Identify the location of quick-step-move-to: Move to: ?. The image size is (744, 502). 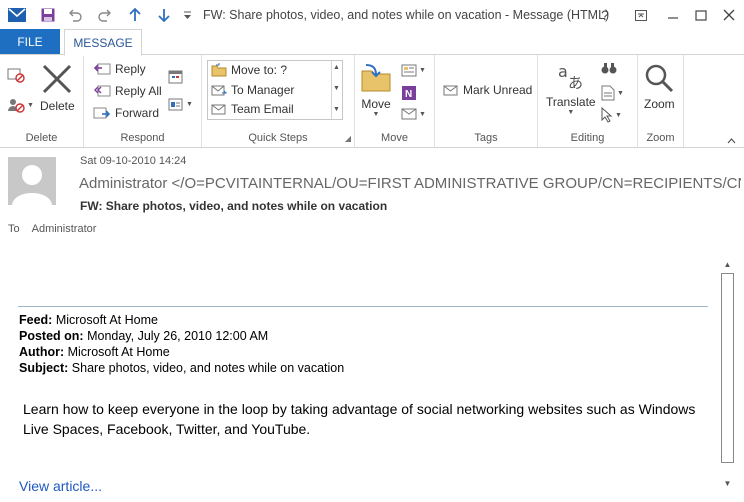
(249, 70).